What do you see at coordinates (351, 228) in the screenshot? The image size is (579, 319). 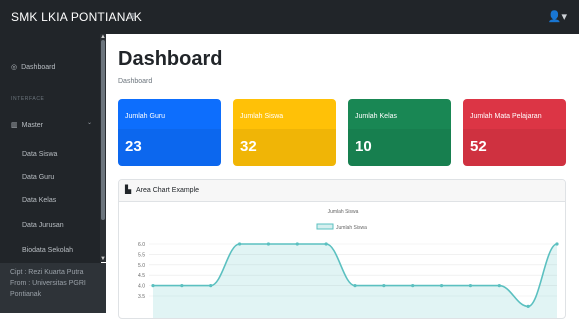 I see `legend-label: Jumlah Siswa` at bounding box center [351, 228].